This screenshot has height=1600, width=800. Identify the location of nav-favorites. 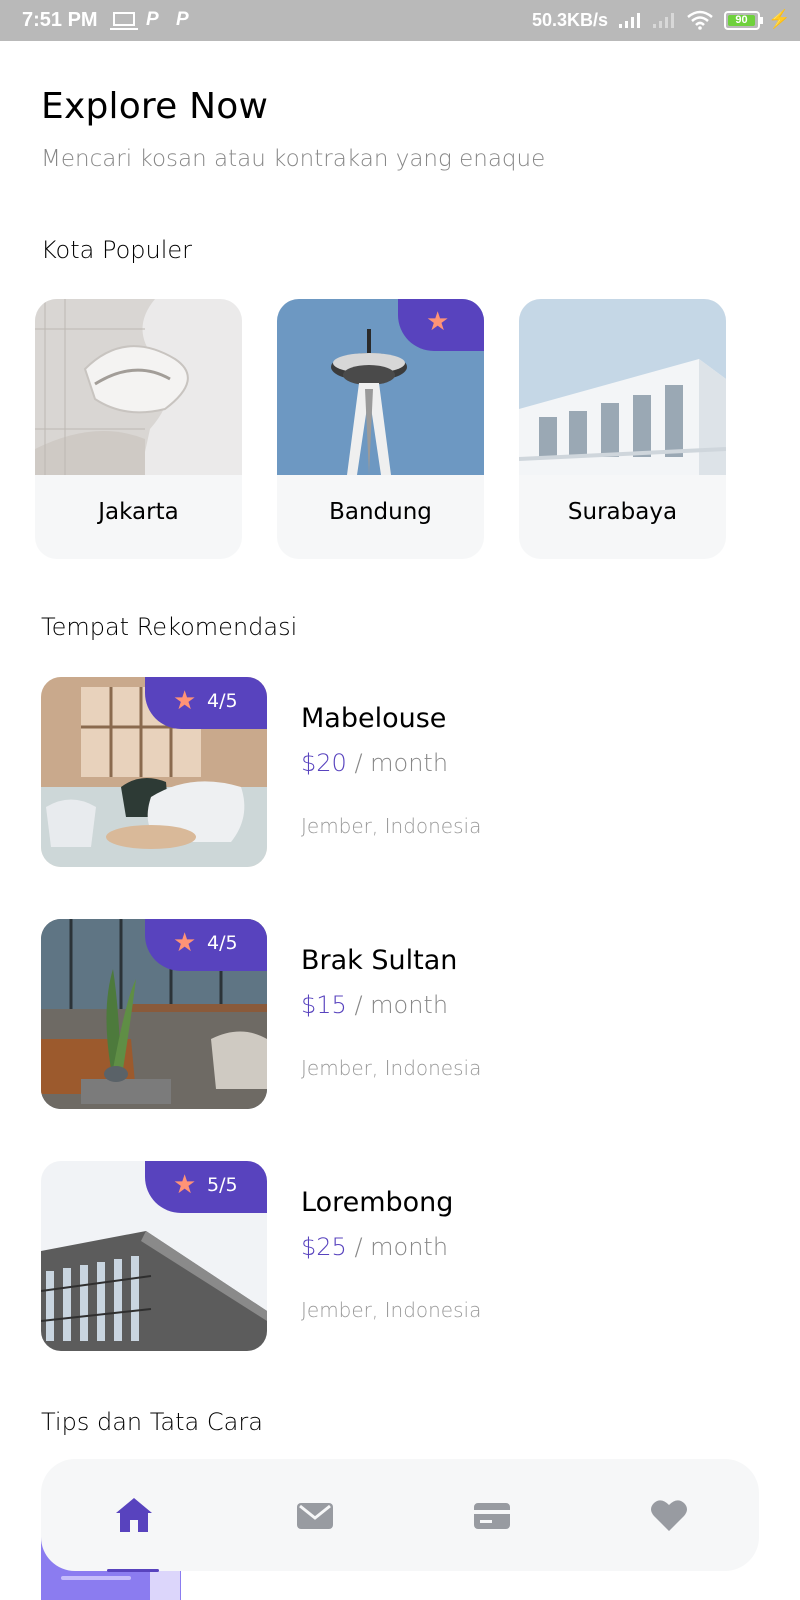
(668, 1515).